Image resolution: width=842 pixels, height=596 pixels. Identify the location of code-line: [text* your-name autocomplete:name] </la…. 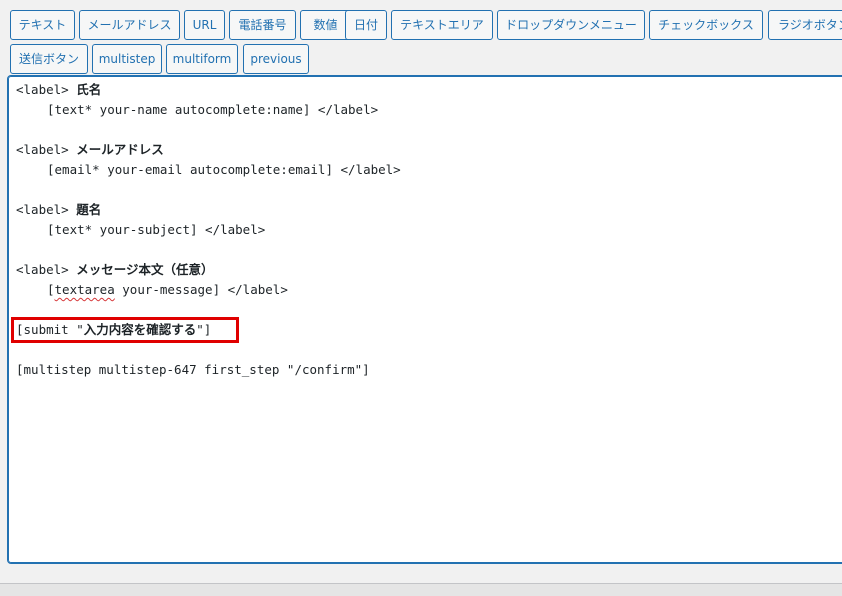
(213, 109).